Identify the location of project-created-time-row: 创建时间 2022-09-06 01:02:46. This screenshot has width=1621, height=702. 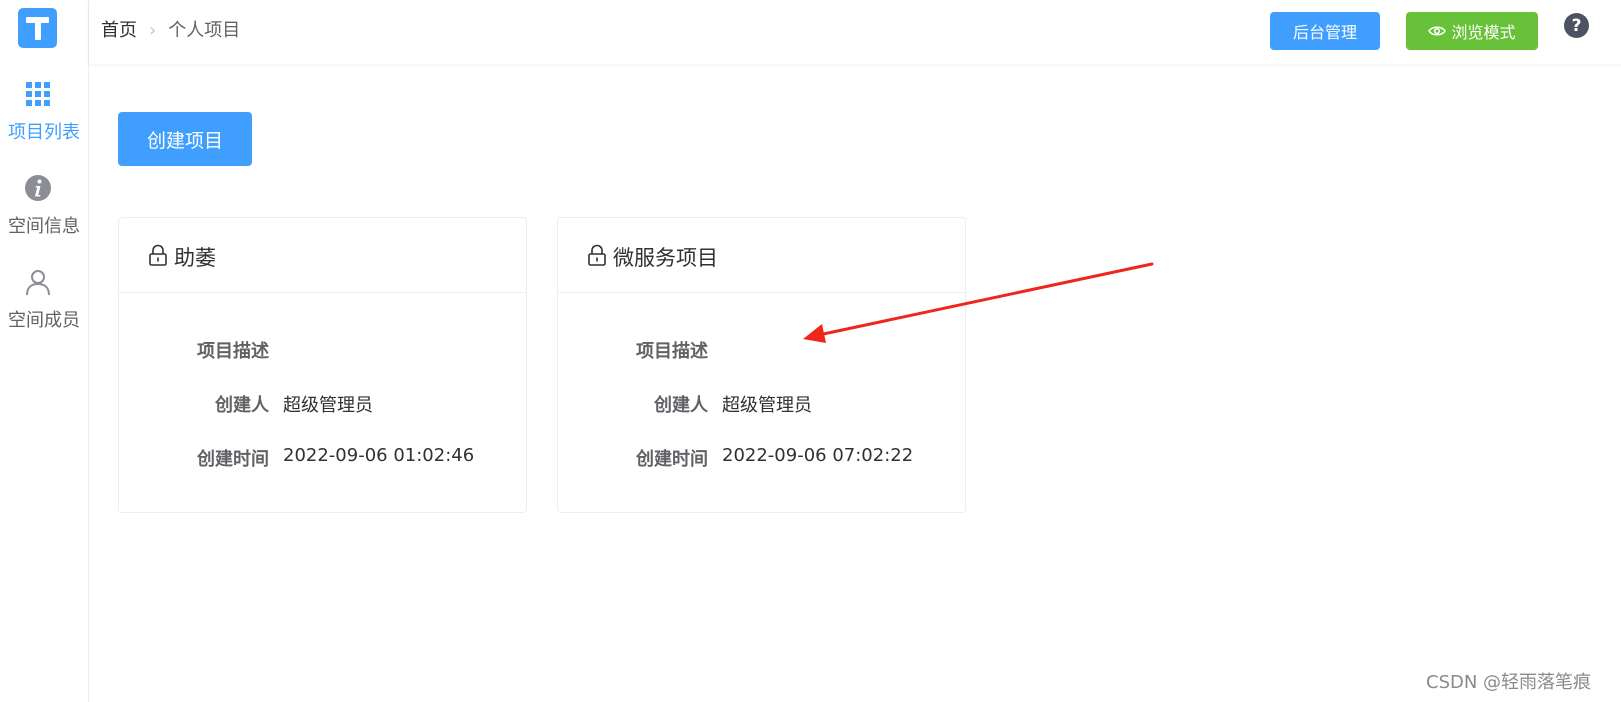
(323, 457).